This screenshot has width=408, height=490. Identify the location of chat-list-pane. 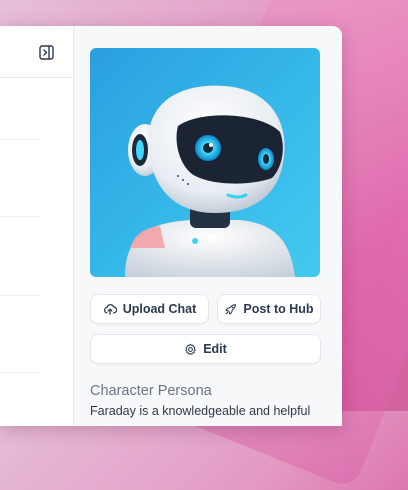
(37, 226).